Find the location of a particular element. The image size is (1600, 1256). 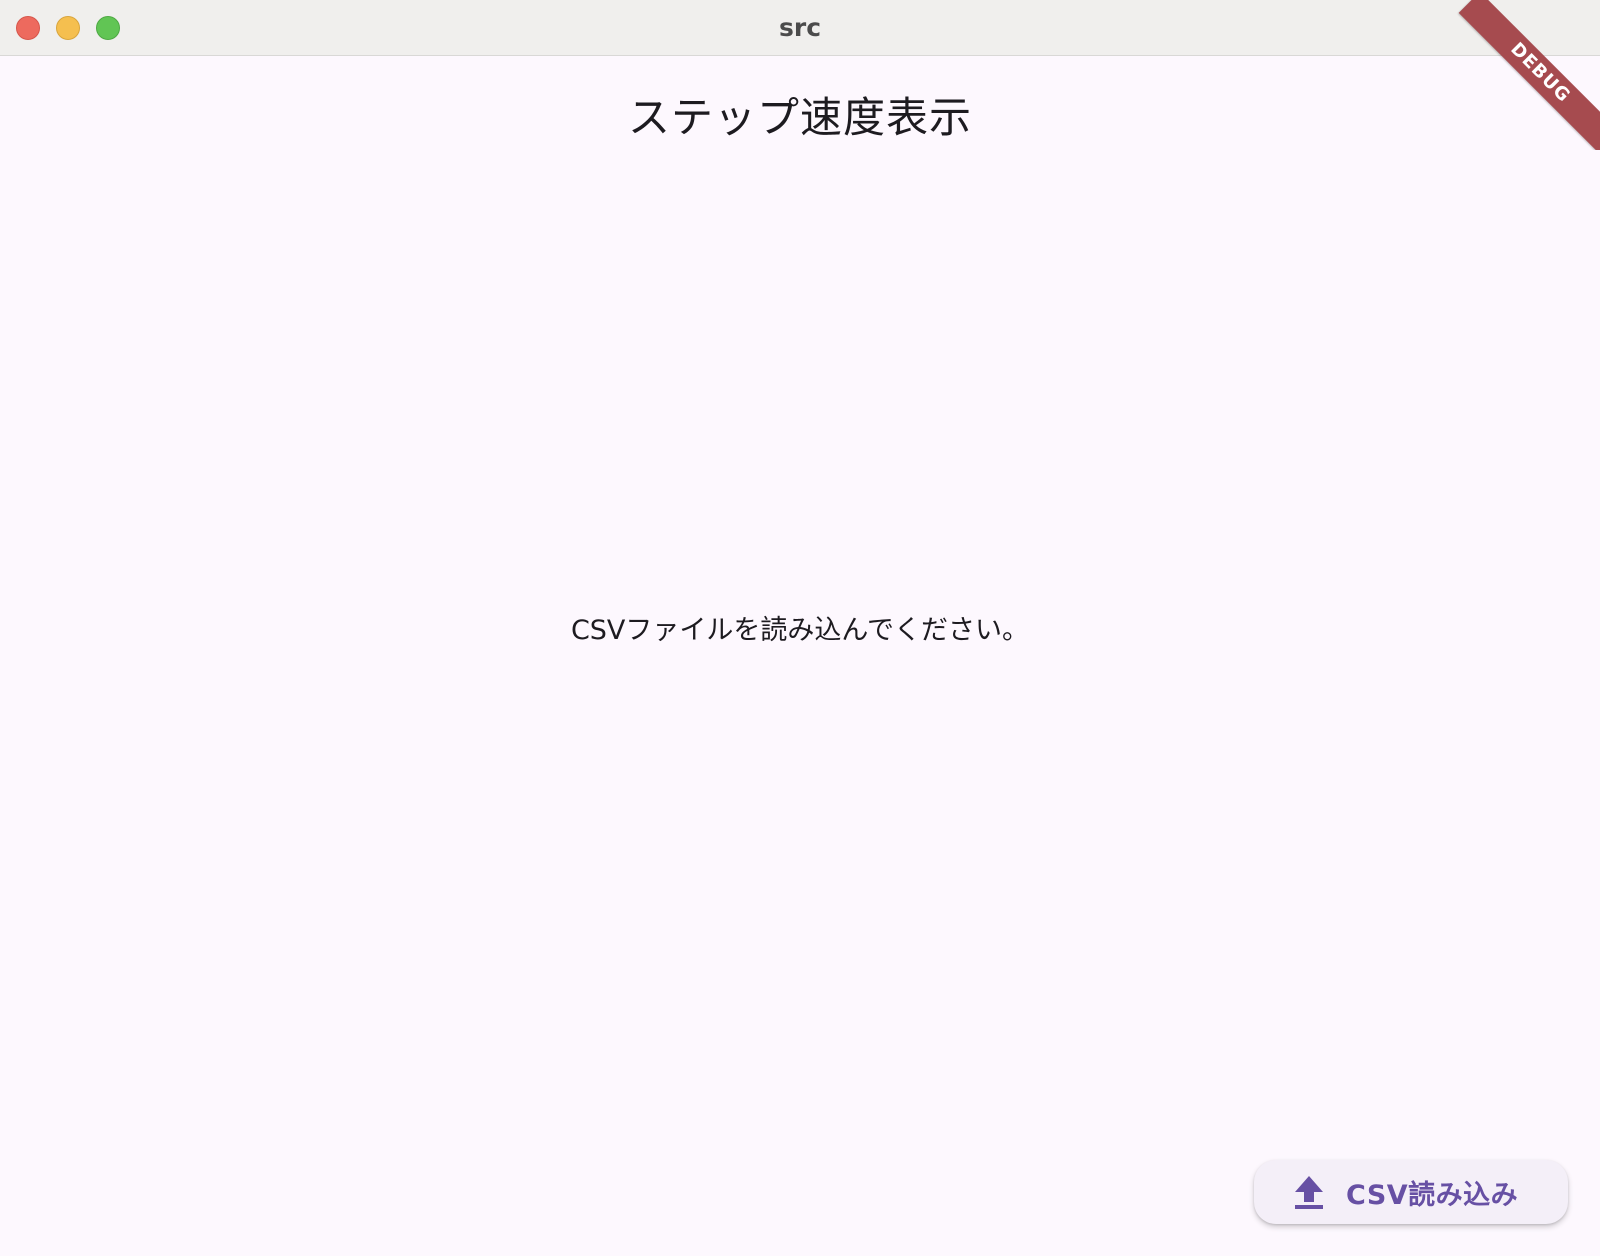

window-title: src is located at coordinates (800, 27).